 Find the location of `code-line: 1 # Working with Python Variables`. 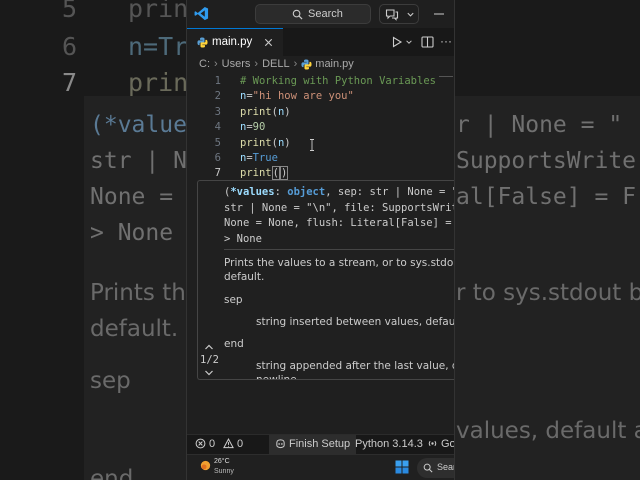

code-line: 1 # Working with Python Variables is located at coordinates (320, 81).